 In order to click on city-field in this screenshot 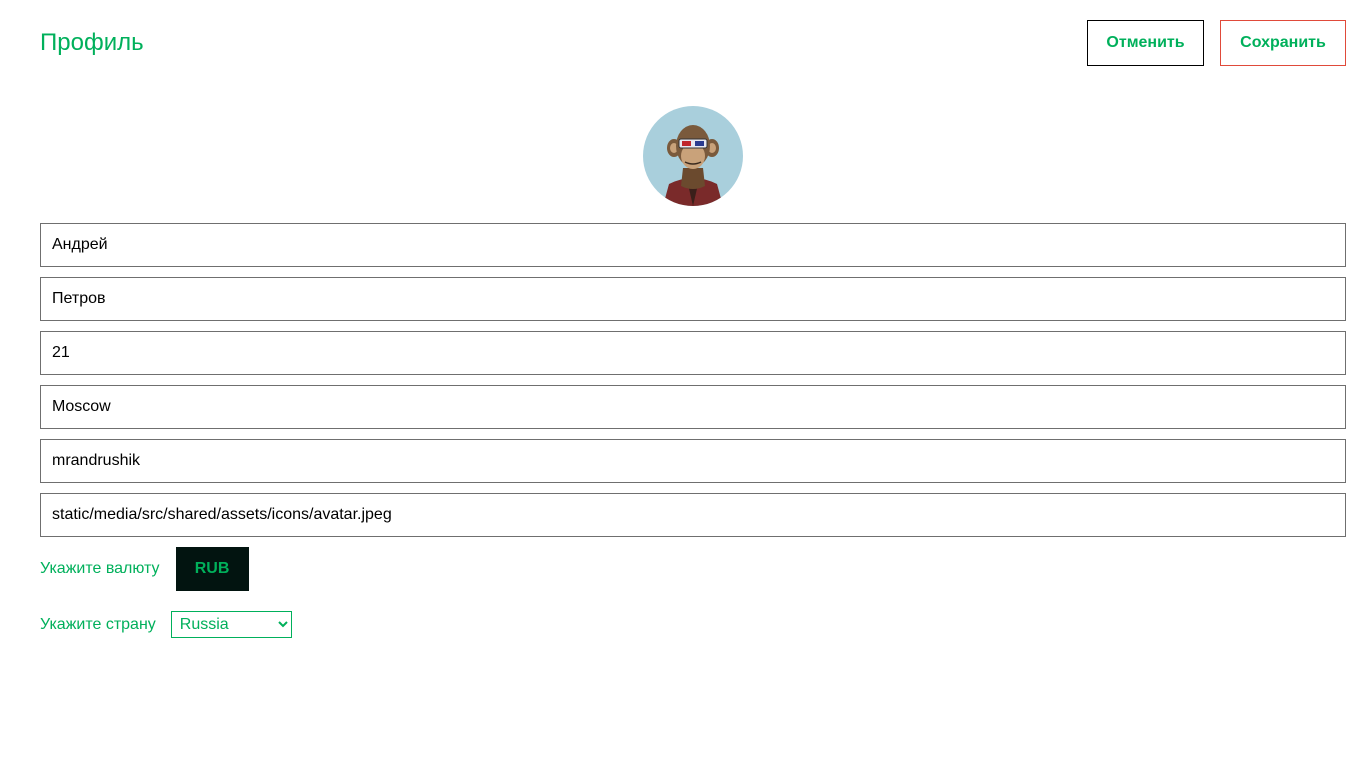, I will do `click(693, 407)`.